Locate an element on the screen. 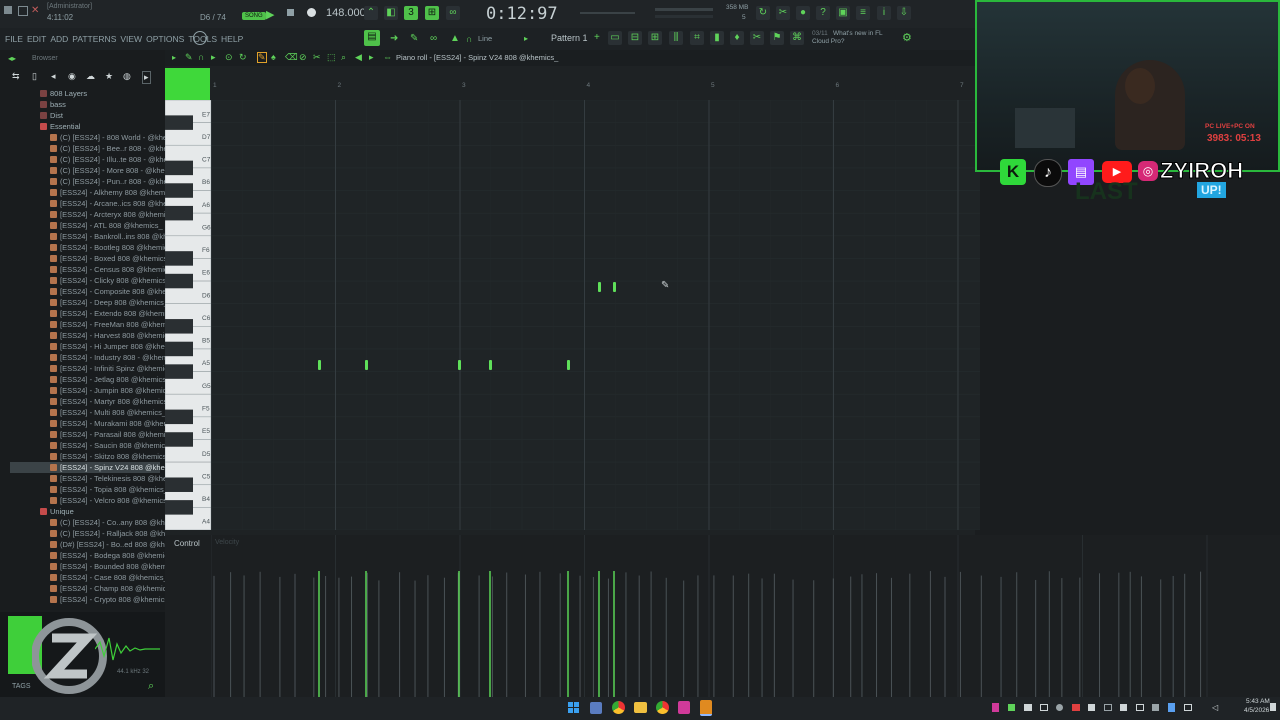  clock-date: 4/5/2026 is located at coordinates (1256, 710).